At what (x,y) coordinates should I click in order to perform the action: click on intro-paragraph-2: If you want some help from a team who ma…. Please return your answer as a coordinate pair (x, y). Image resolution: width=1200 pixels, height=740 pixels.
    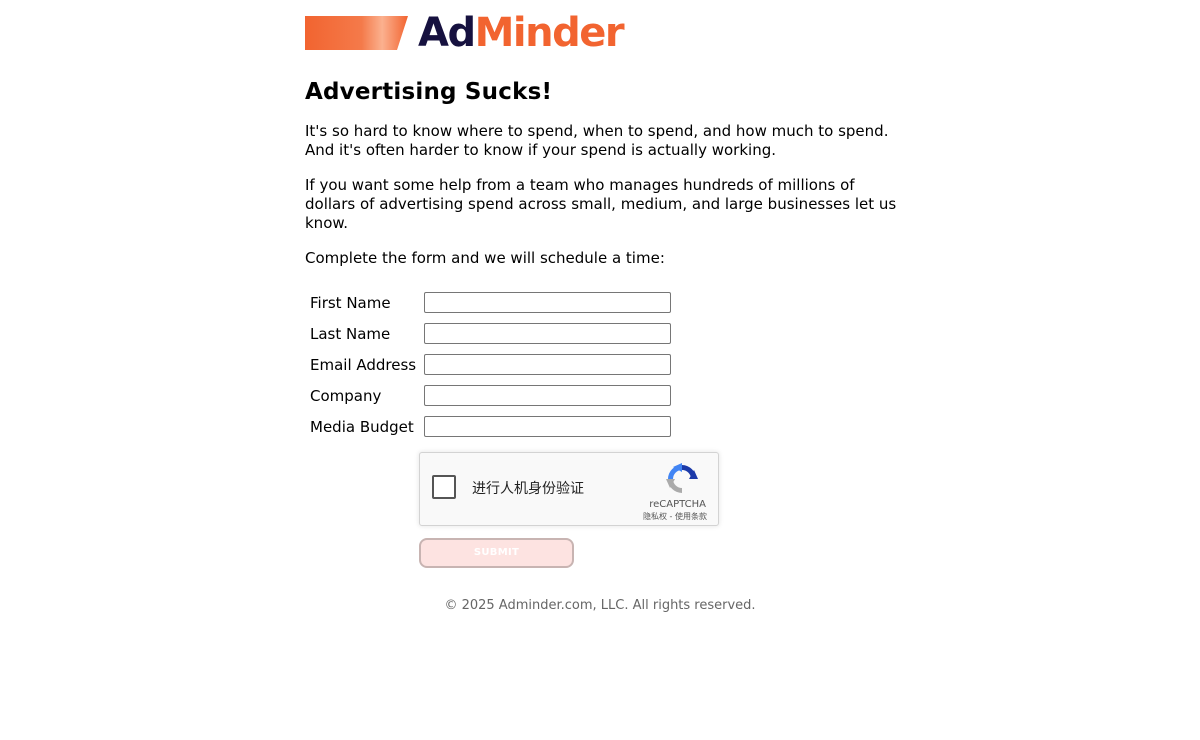
    Looking at the image, I should click on (601, 204).